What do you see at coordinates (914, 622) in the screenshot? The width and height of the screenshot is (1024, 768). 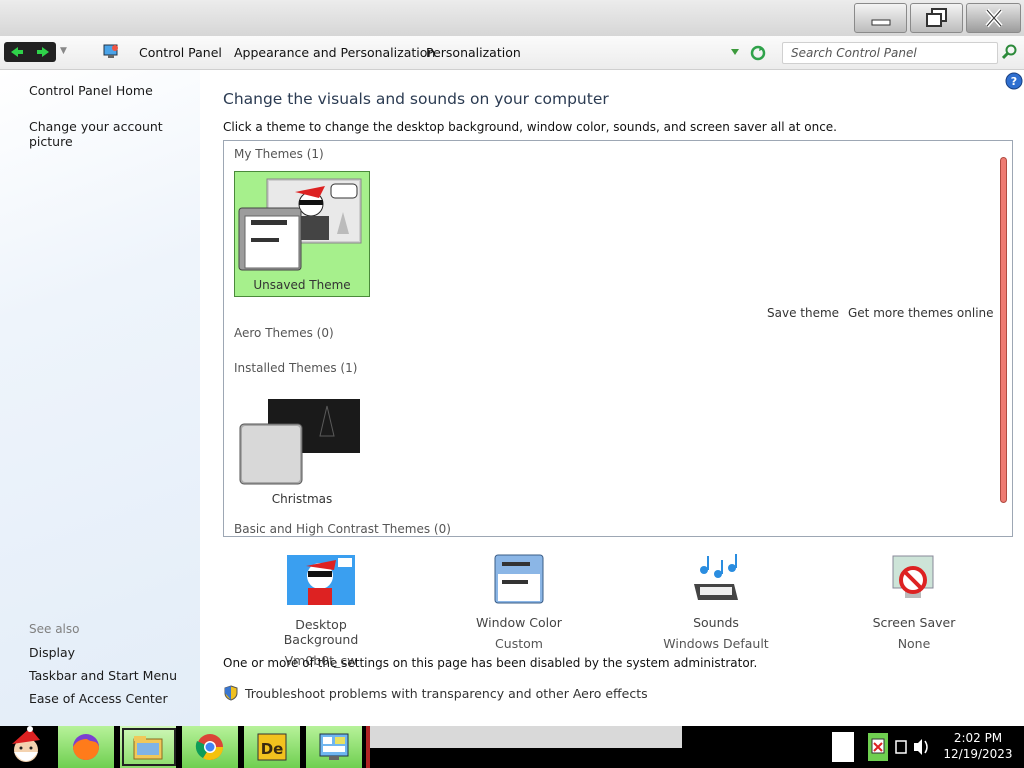 I see `screen-saver-title: Screen Saver` at bounding box center [914, 622].